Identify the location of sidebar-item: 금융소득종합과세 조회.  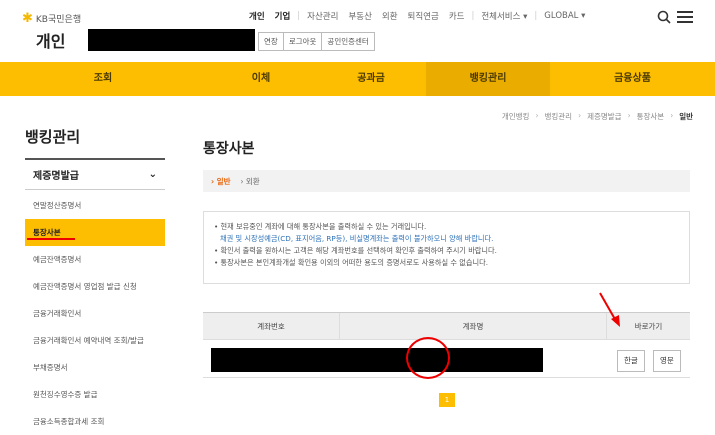
(95, 421).